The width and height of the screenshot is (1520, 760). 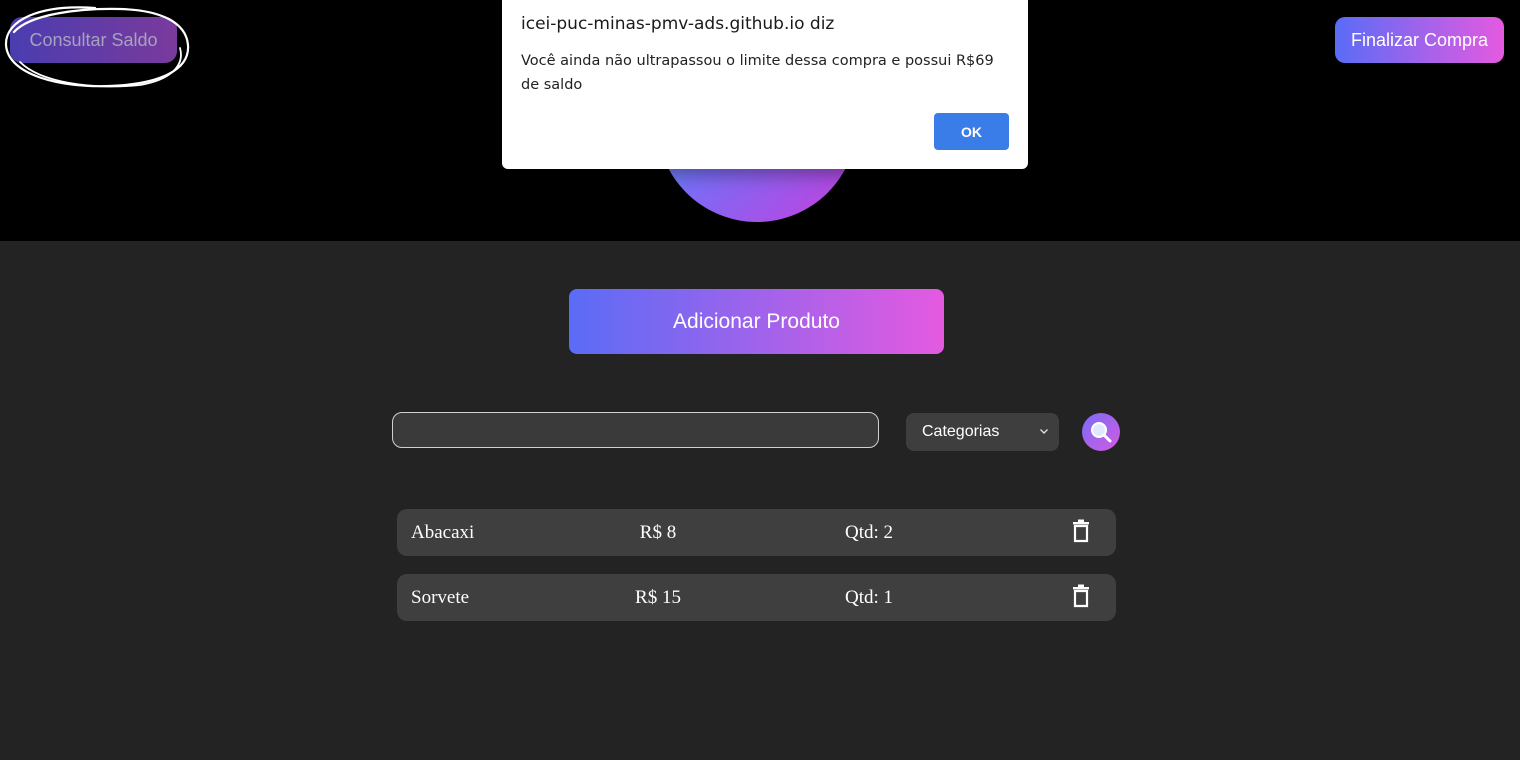 I want to click on dialog-ok-button: OK, so click(x=971, y=131).